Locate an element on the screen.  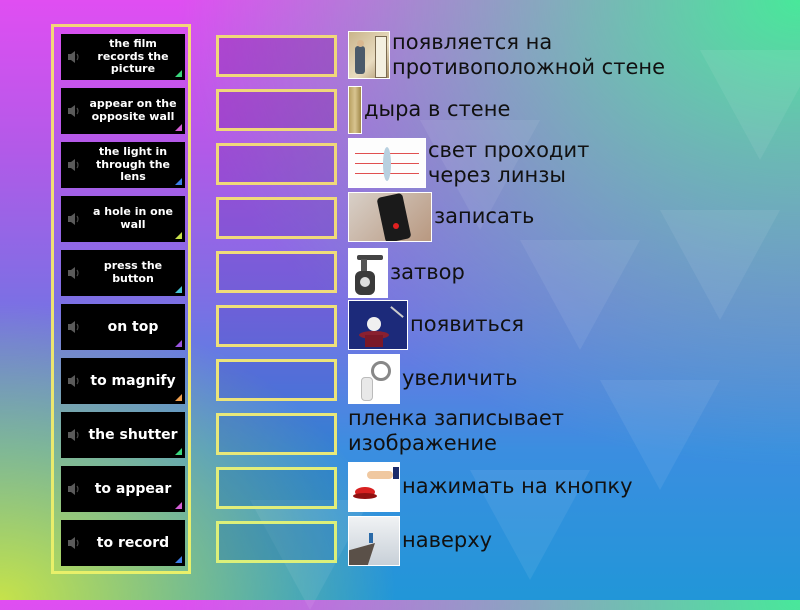
clue-item: увеличить is located at coordinates (432, 379).